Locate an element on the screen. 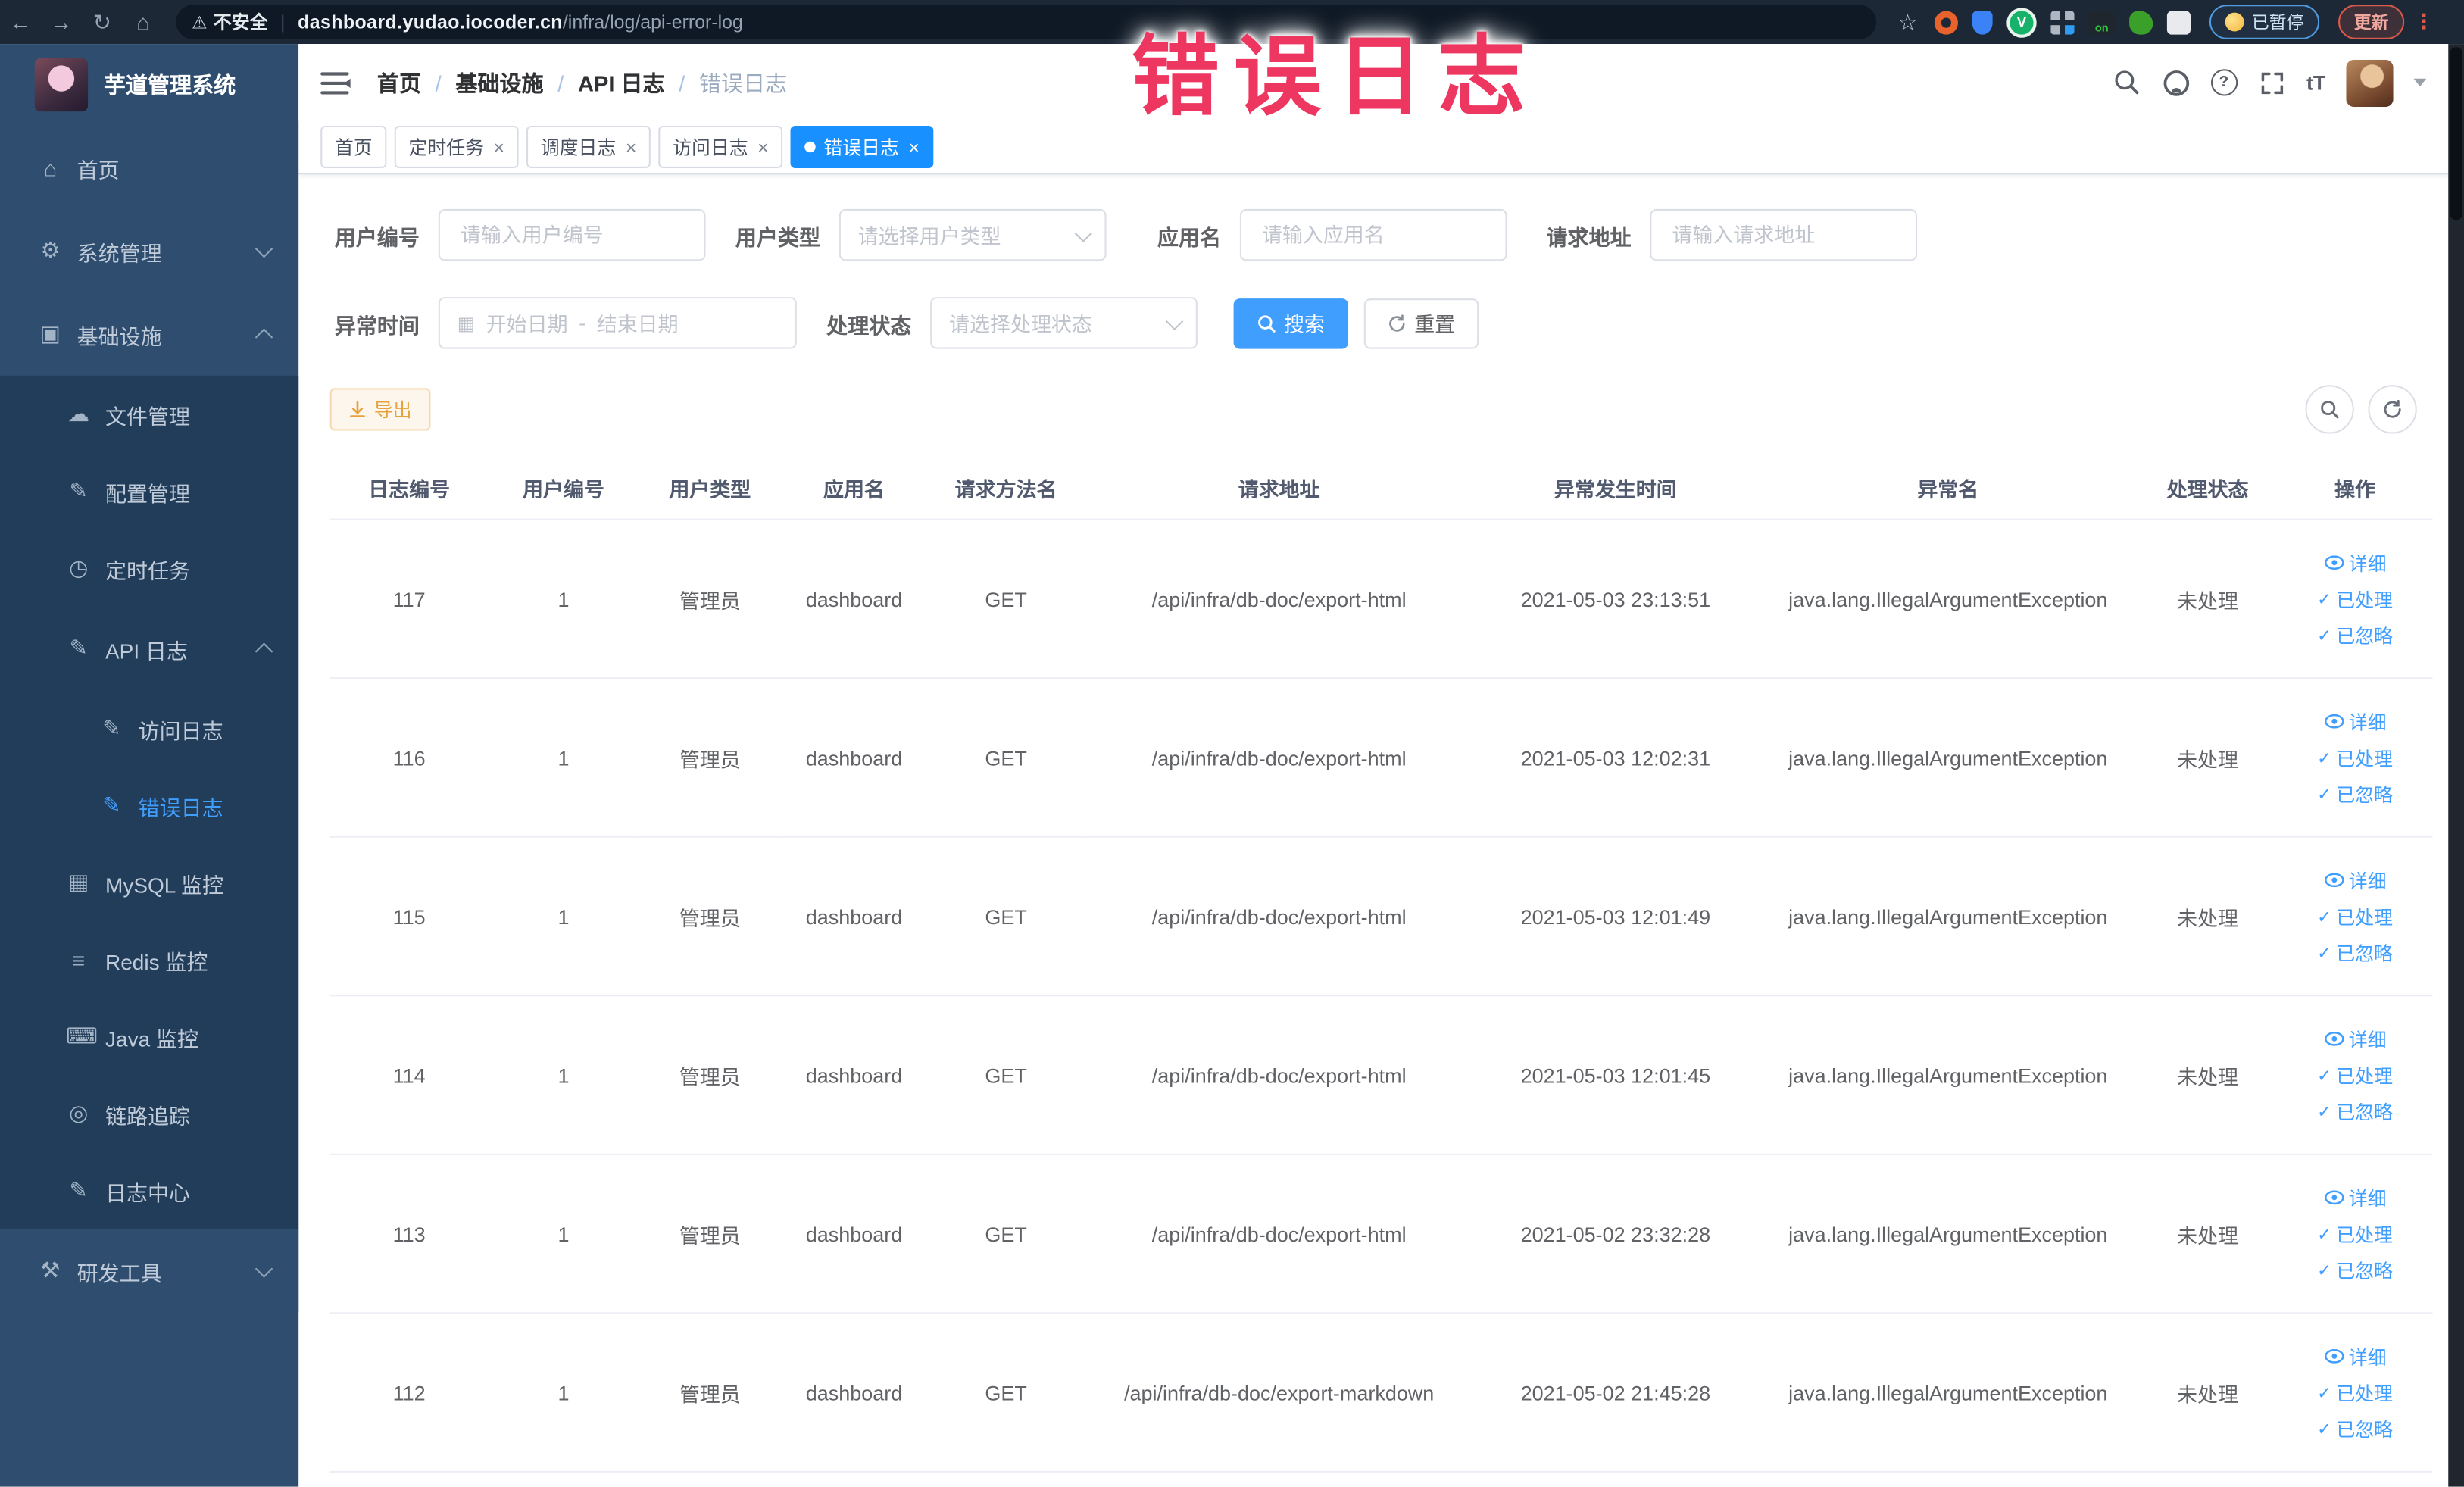 The image size is (2464, 1487). sidebar-item-scheduled-job: ◷ 定时任务 is located at coordinates (149, 568).